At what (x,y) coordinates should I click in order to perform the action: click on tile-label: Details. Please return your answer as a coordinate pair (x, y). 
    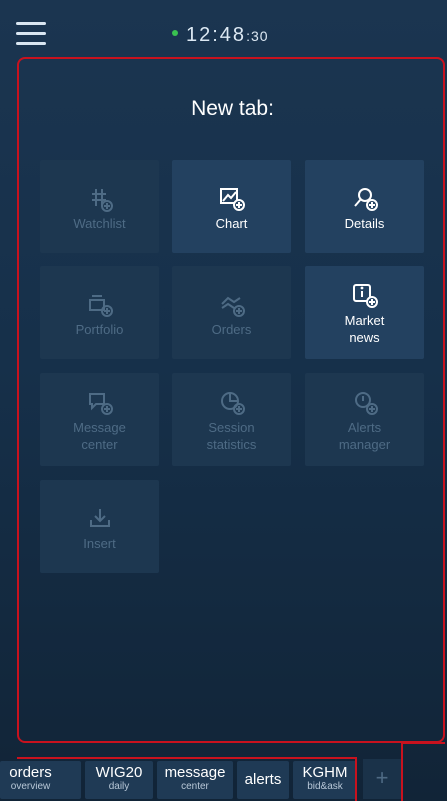
    Looking at the image, I should click on (364, 223).